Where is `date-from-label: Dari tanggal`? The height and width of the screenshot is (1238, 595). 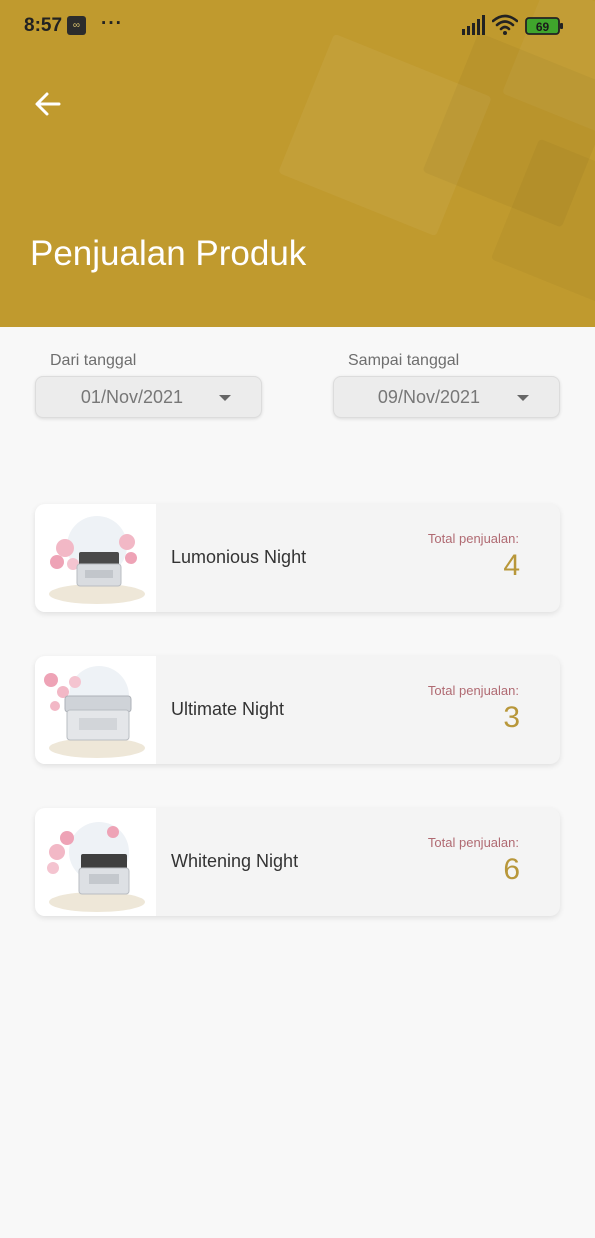 date-from-label: Dari tanggal is located at coordinates (93, 360).